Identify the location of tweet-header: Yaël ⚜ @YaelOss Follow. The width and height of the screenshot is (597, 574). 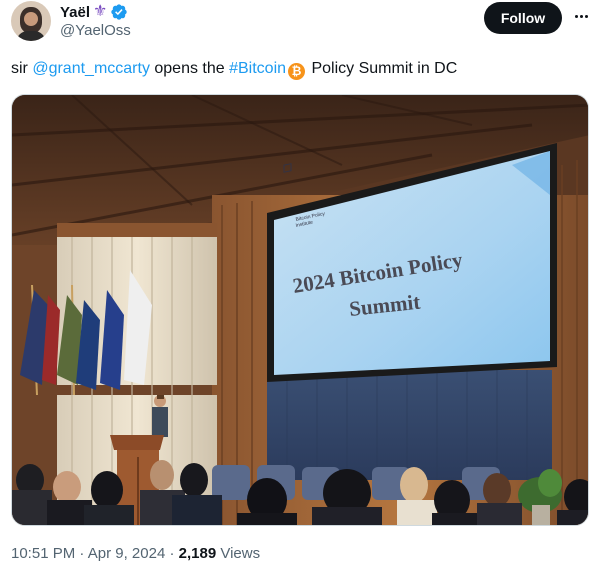
(298, 25).